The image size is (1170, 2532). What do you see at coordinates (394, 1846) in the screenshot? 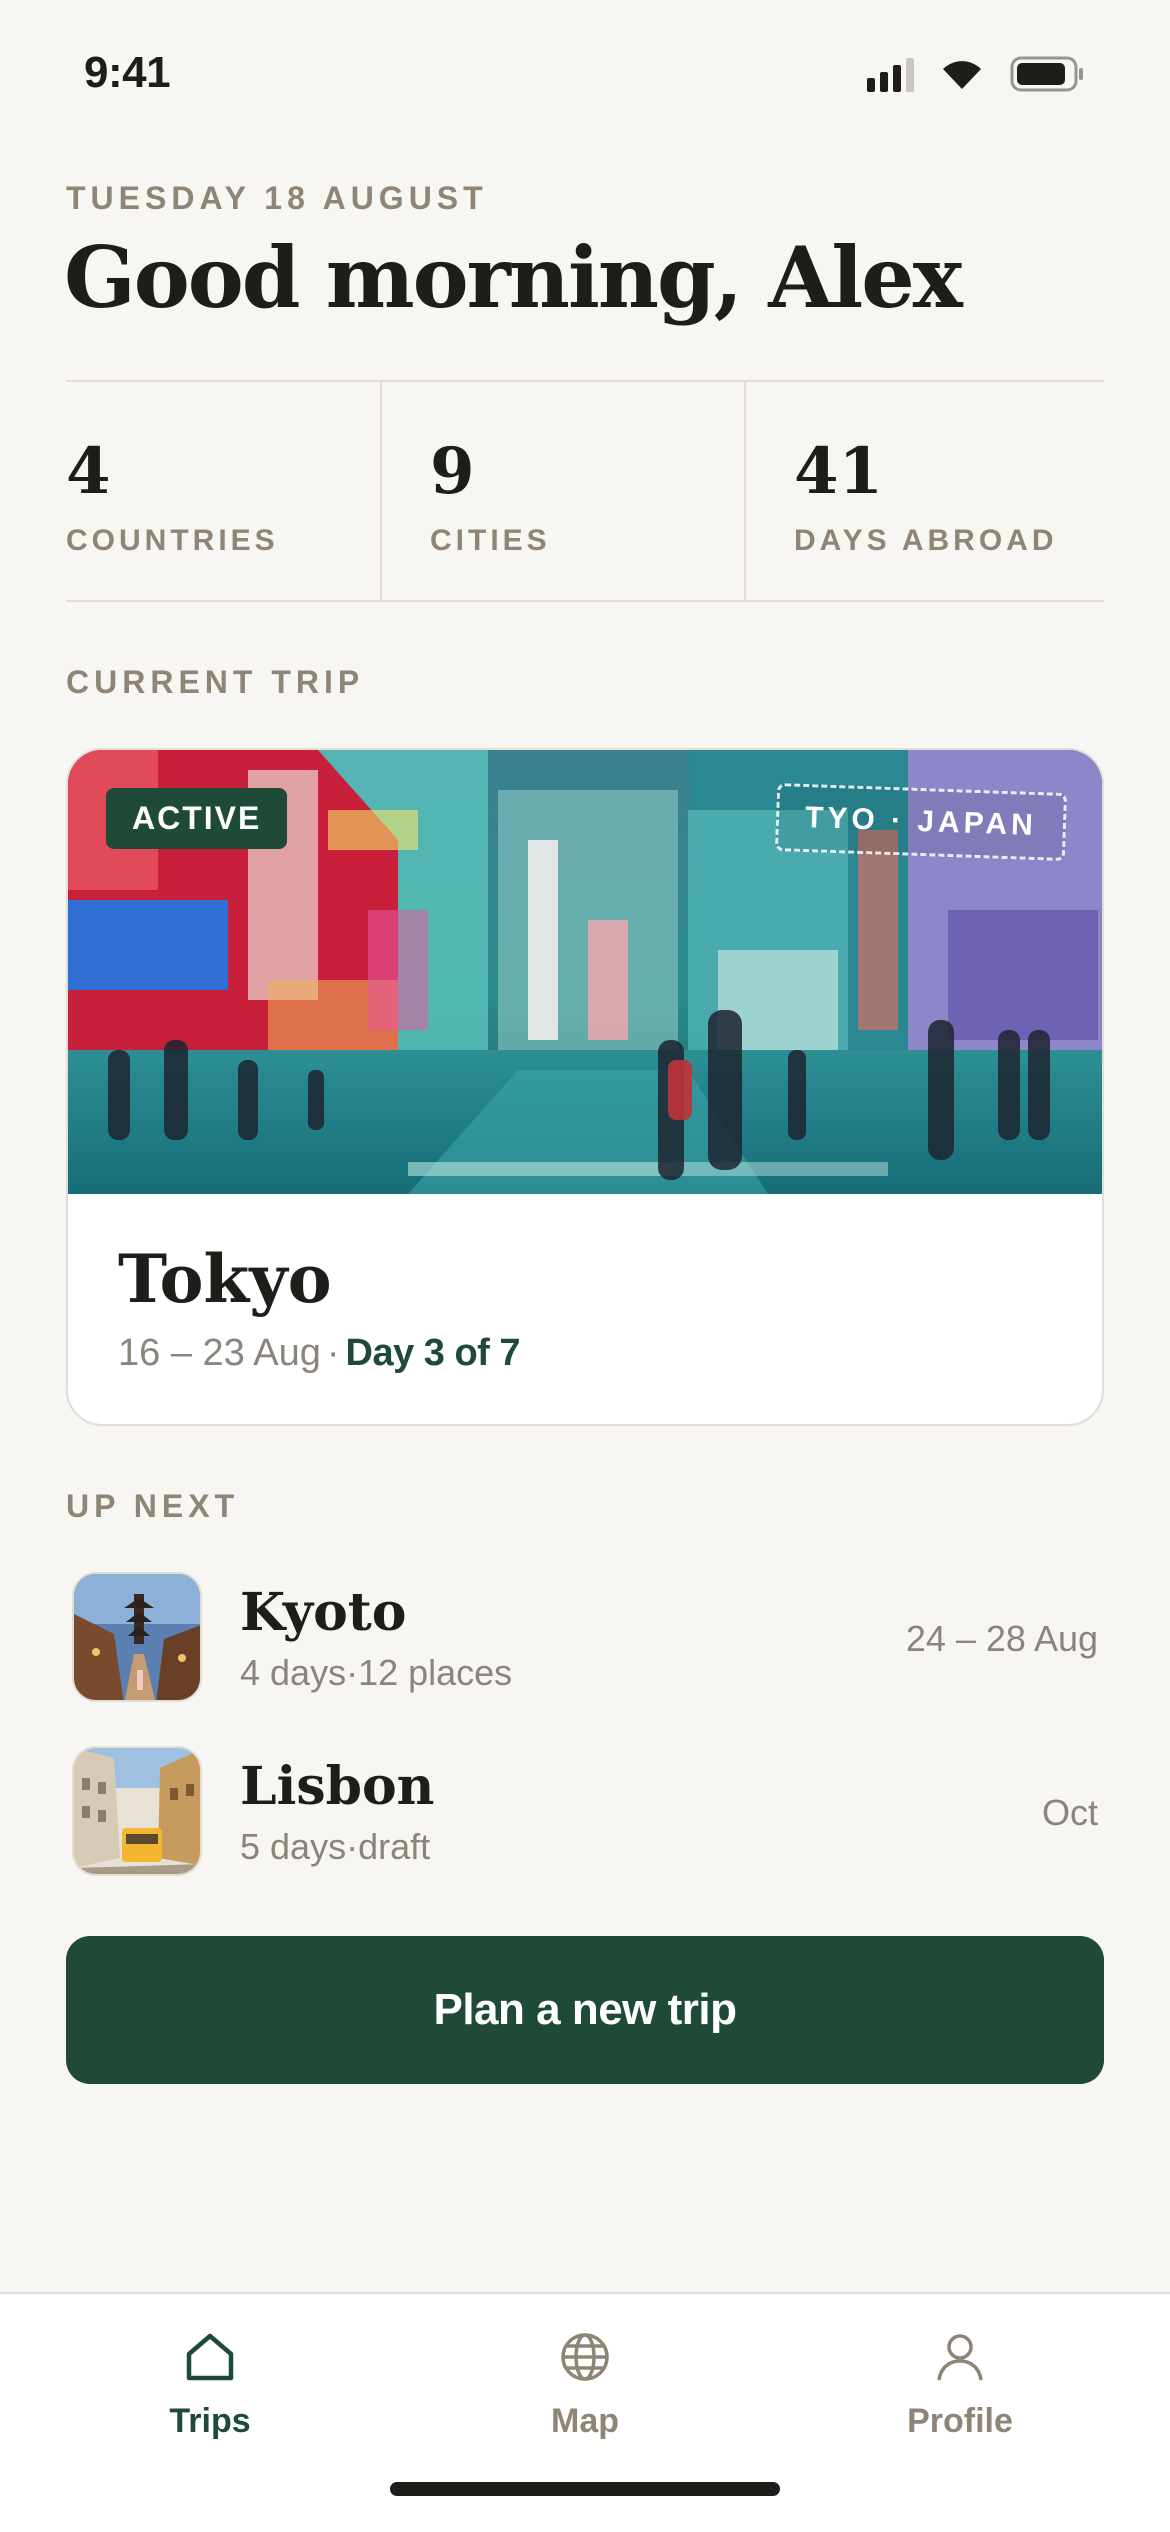
I see `detail: draft` at bounding box center [394, 1846].